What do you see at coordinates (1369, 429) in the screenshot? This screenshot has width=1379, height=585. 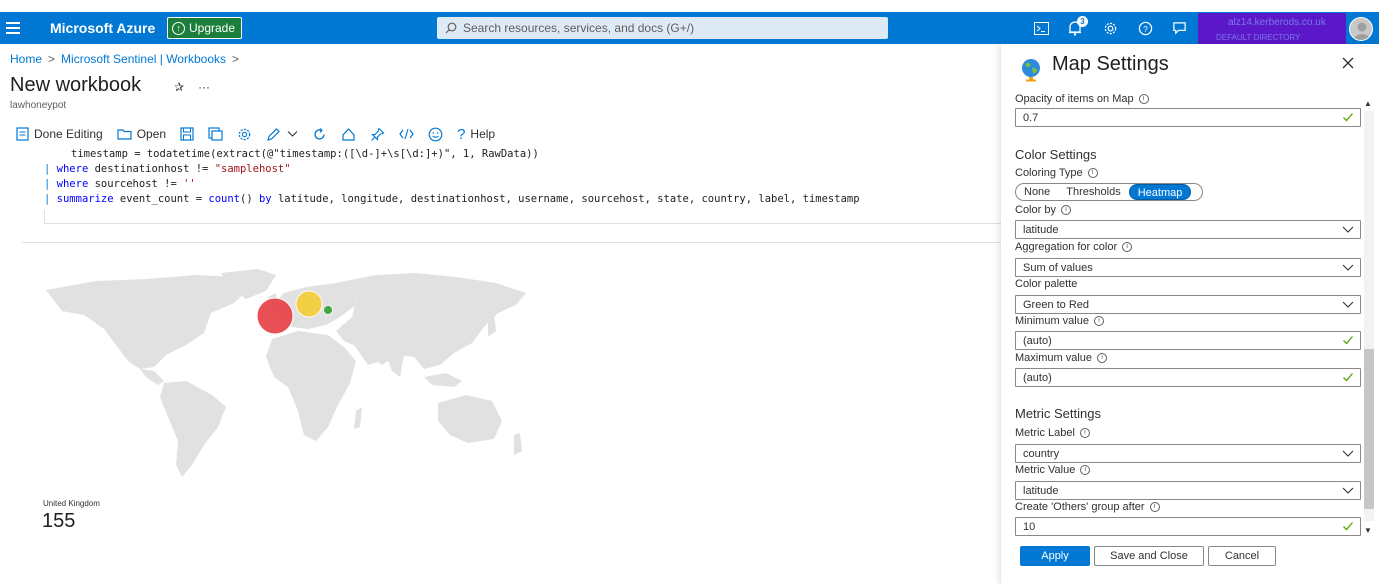 I see `scrollbar-thumb` at bounding box center [1369, 429].